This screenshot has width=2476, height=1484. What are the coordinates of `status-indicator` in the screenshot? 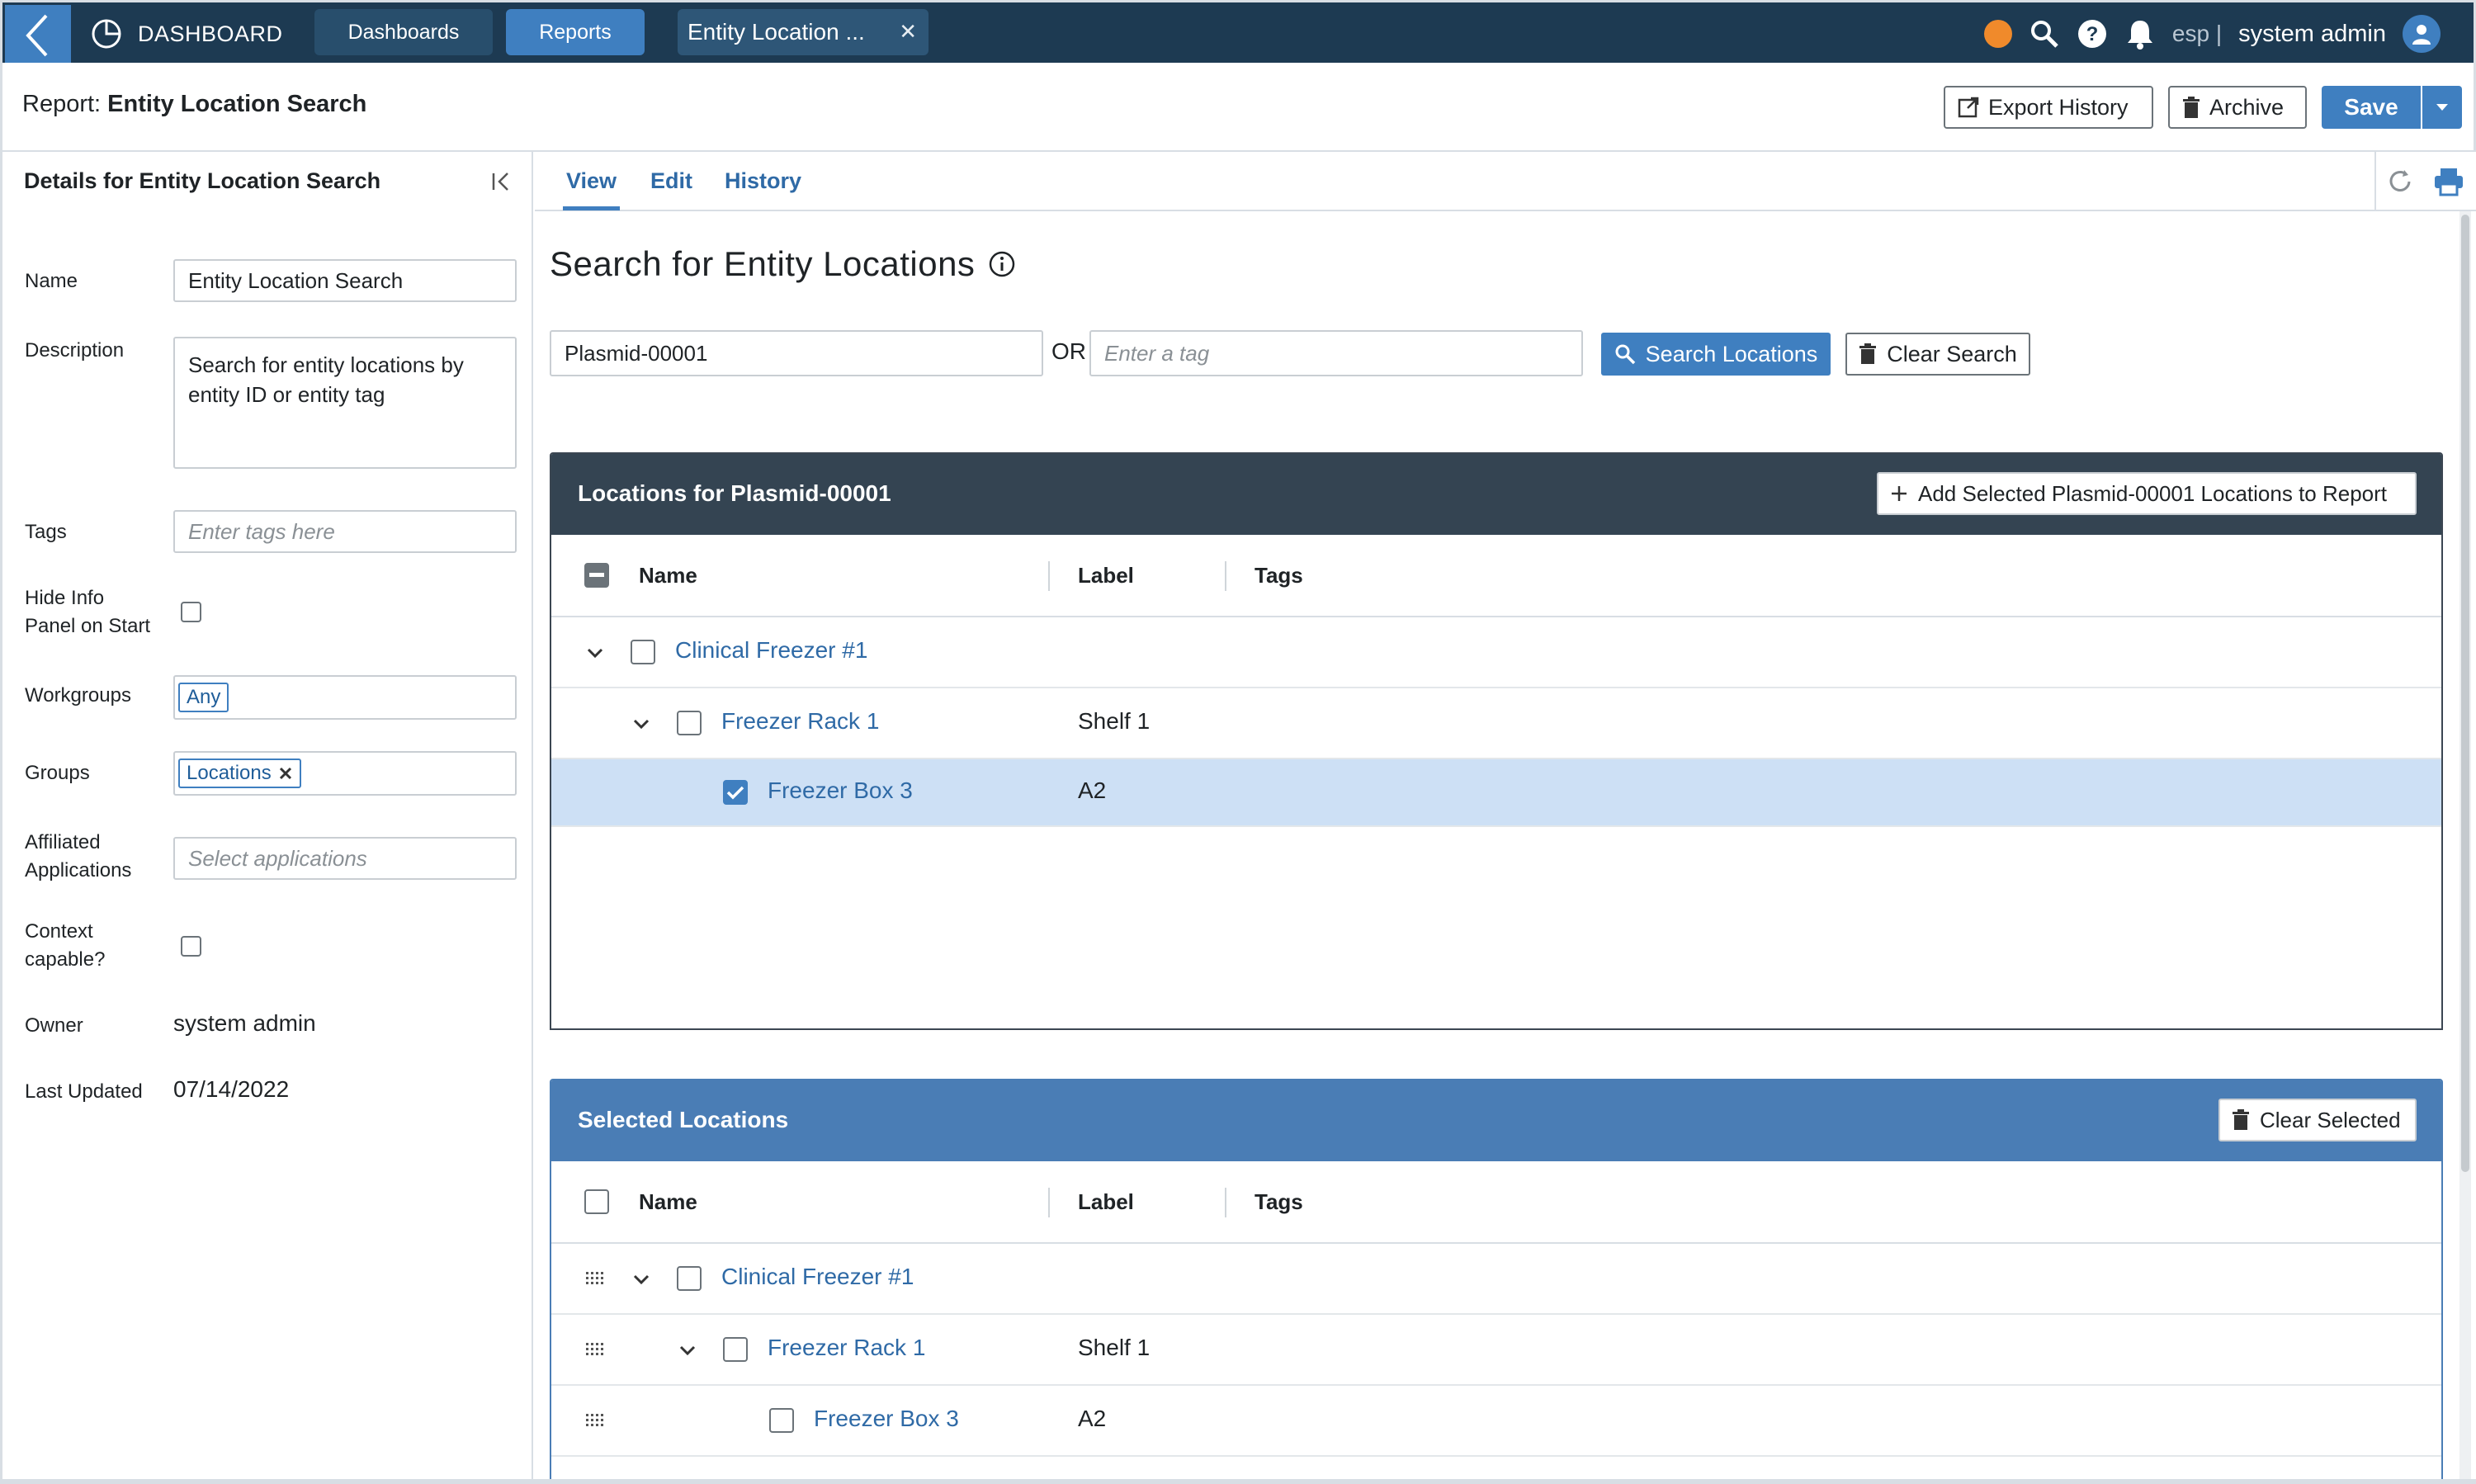 It's located at (1998, 34).